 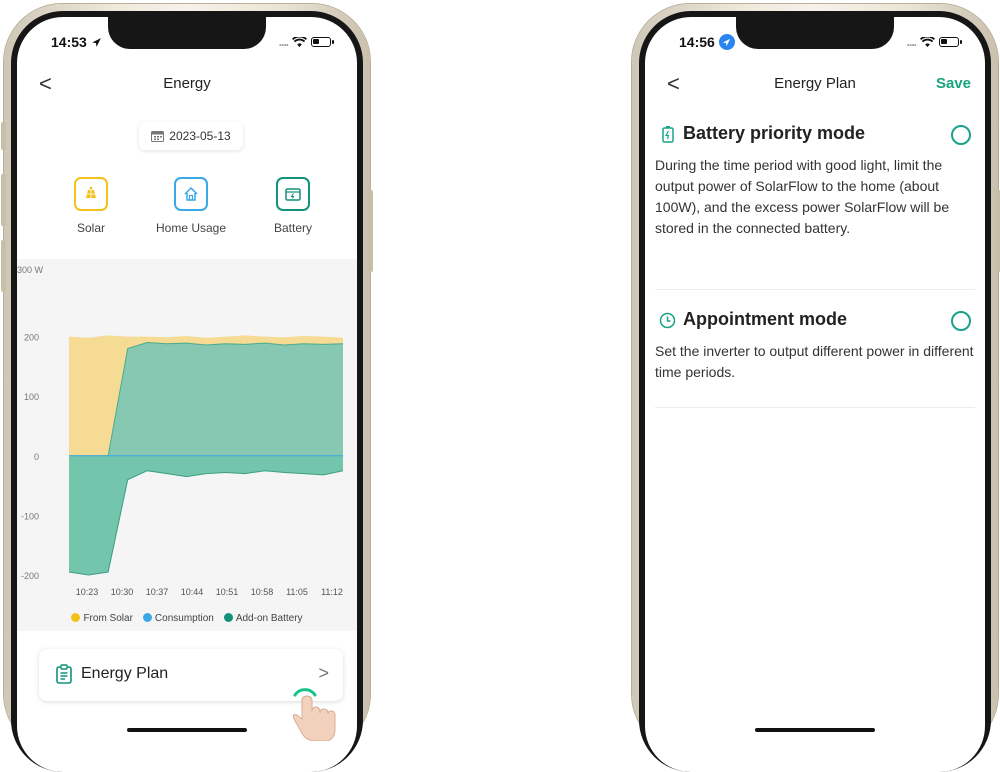 What do you see at coordinates (765, 319) in the screenshot?
I see `mode-title: Appointment mode` at bounding box center [765, 319].